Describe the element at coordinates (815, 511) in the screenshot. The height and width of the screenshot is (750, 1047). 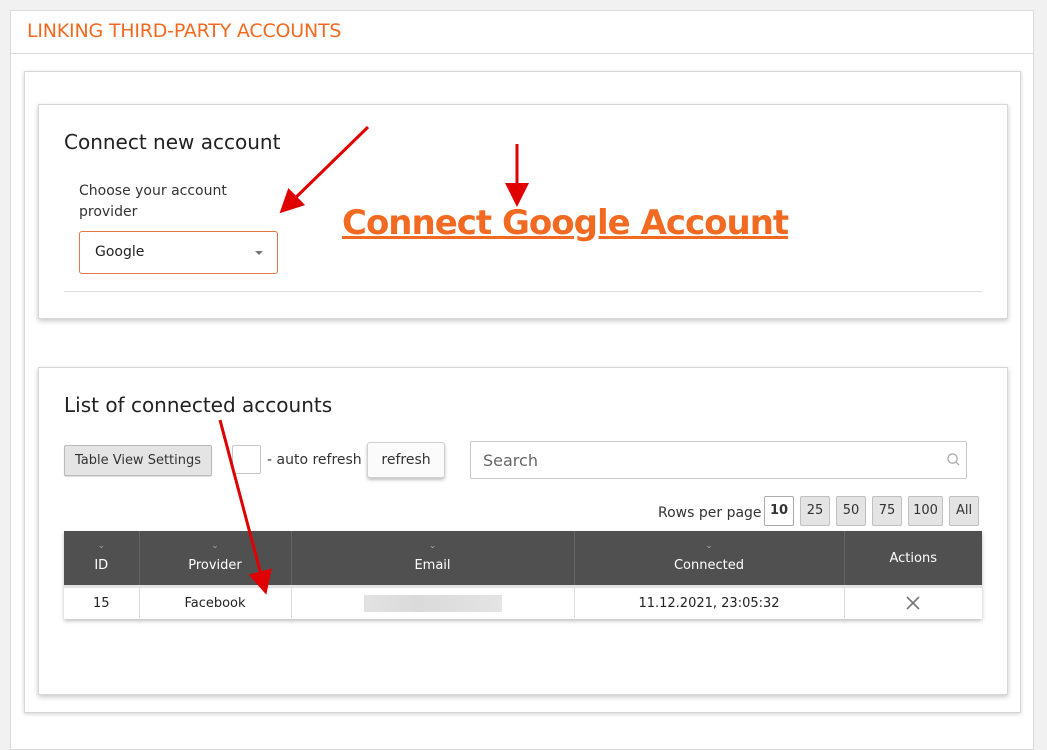
I see `page-size-25-button: 25` at that location.